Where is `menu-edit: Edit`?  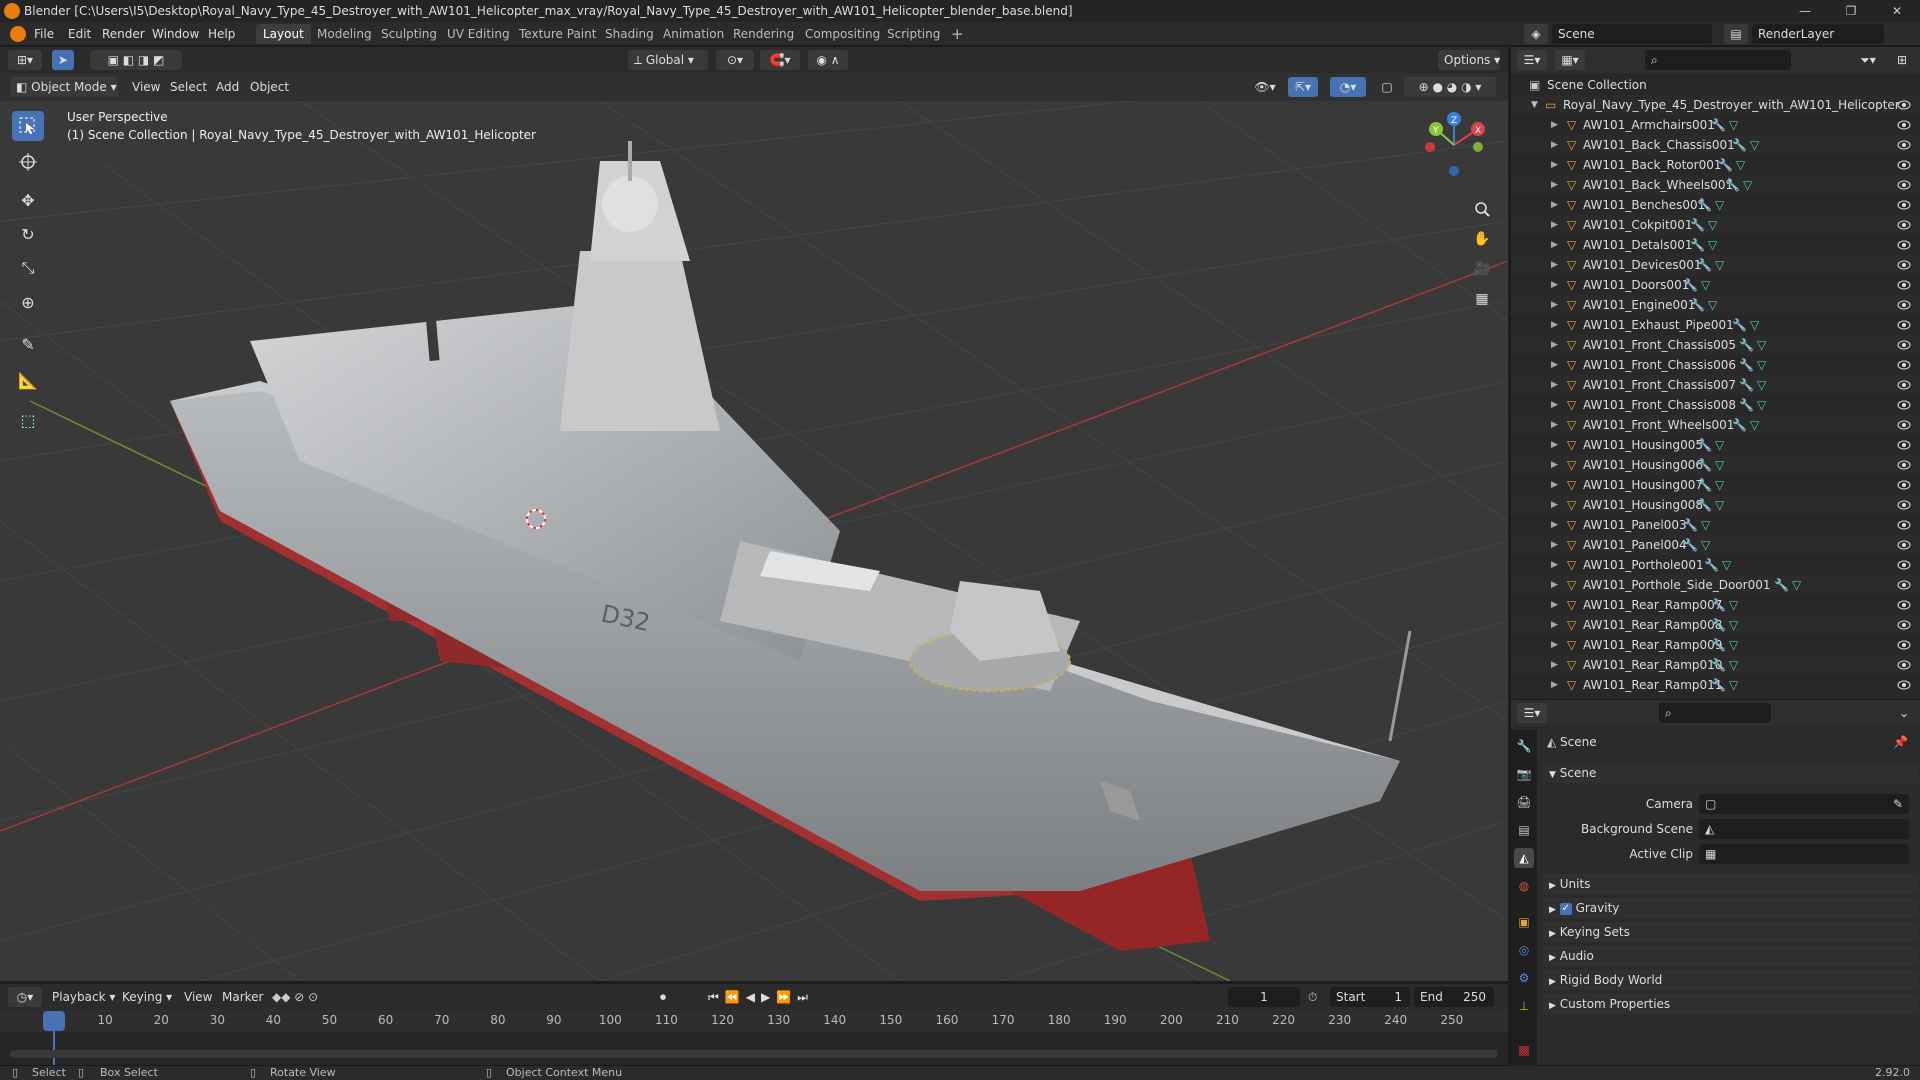 menu-edit: Edit is located at coordinates (79, 34).